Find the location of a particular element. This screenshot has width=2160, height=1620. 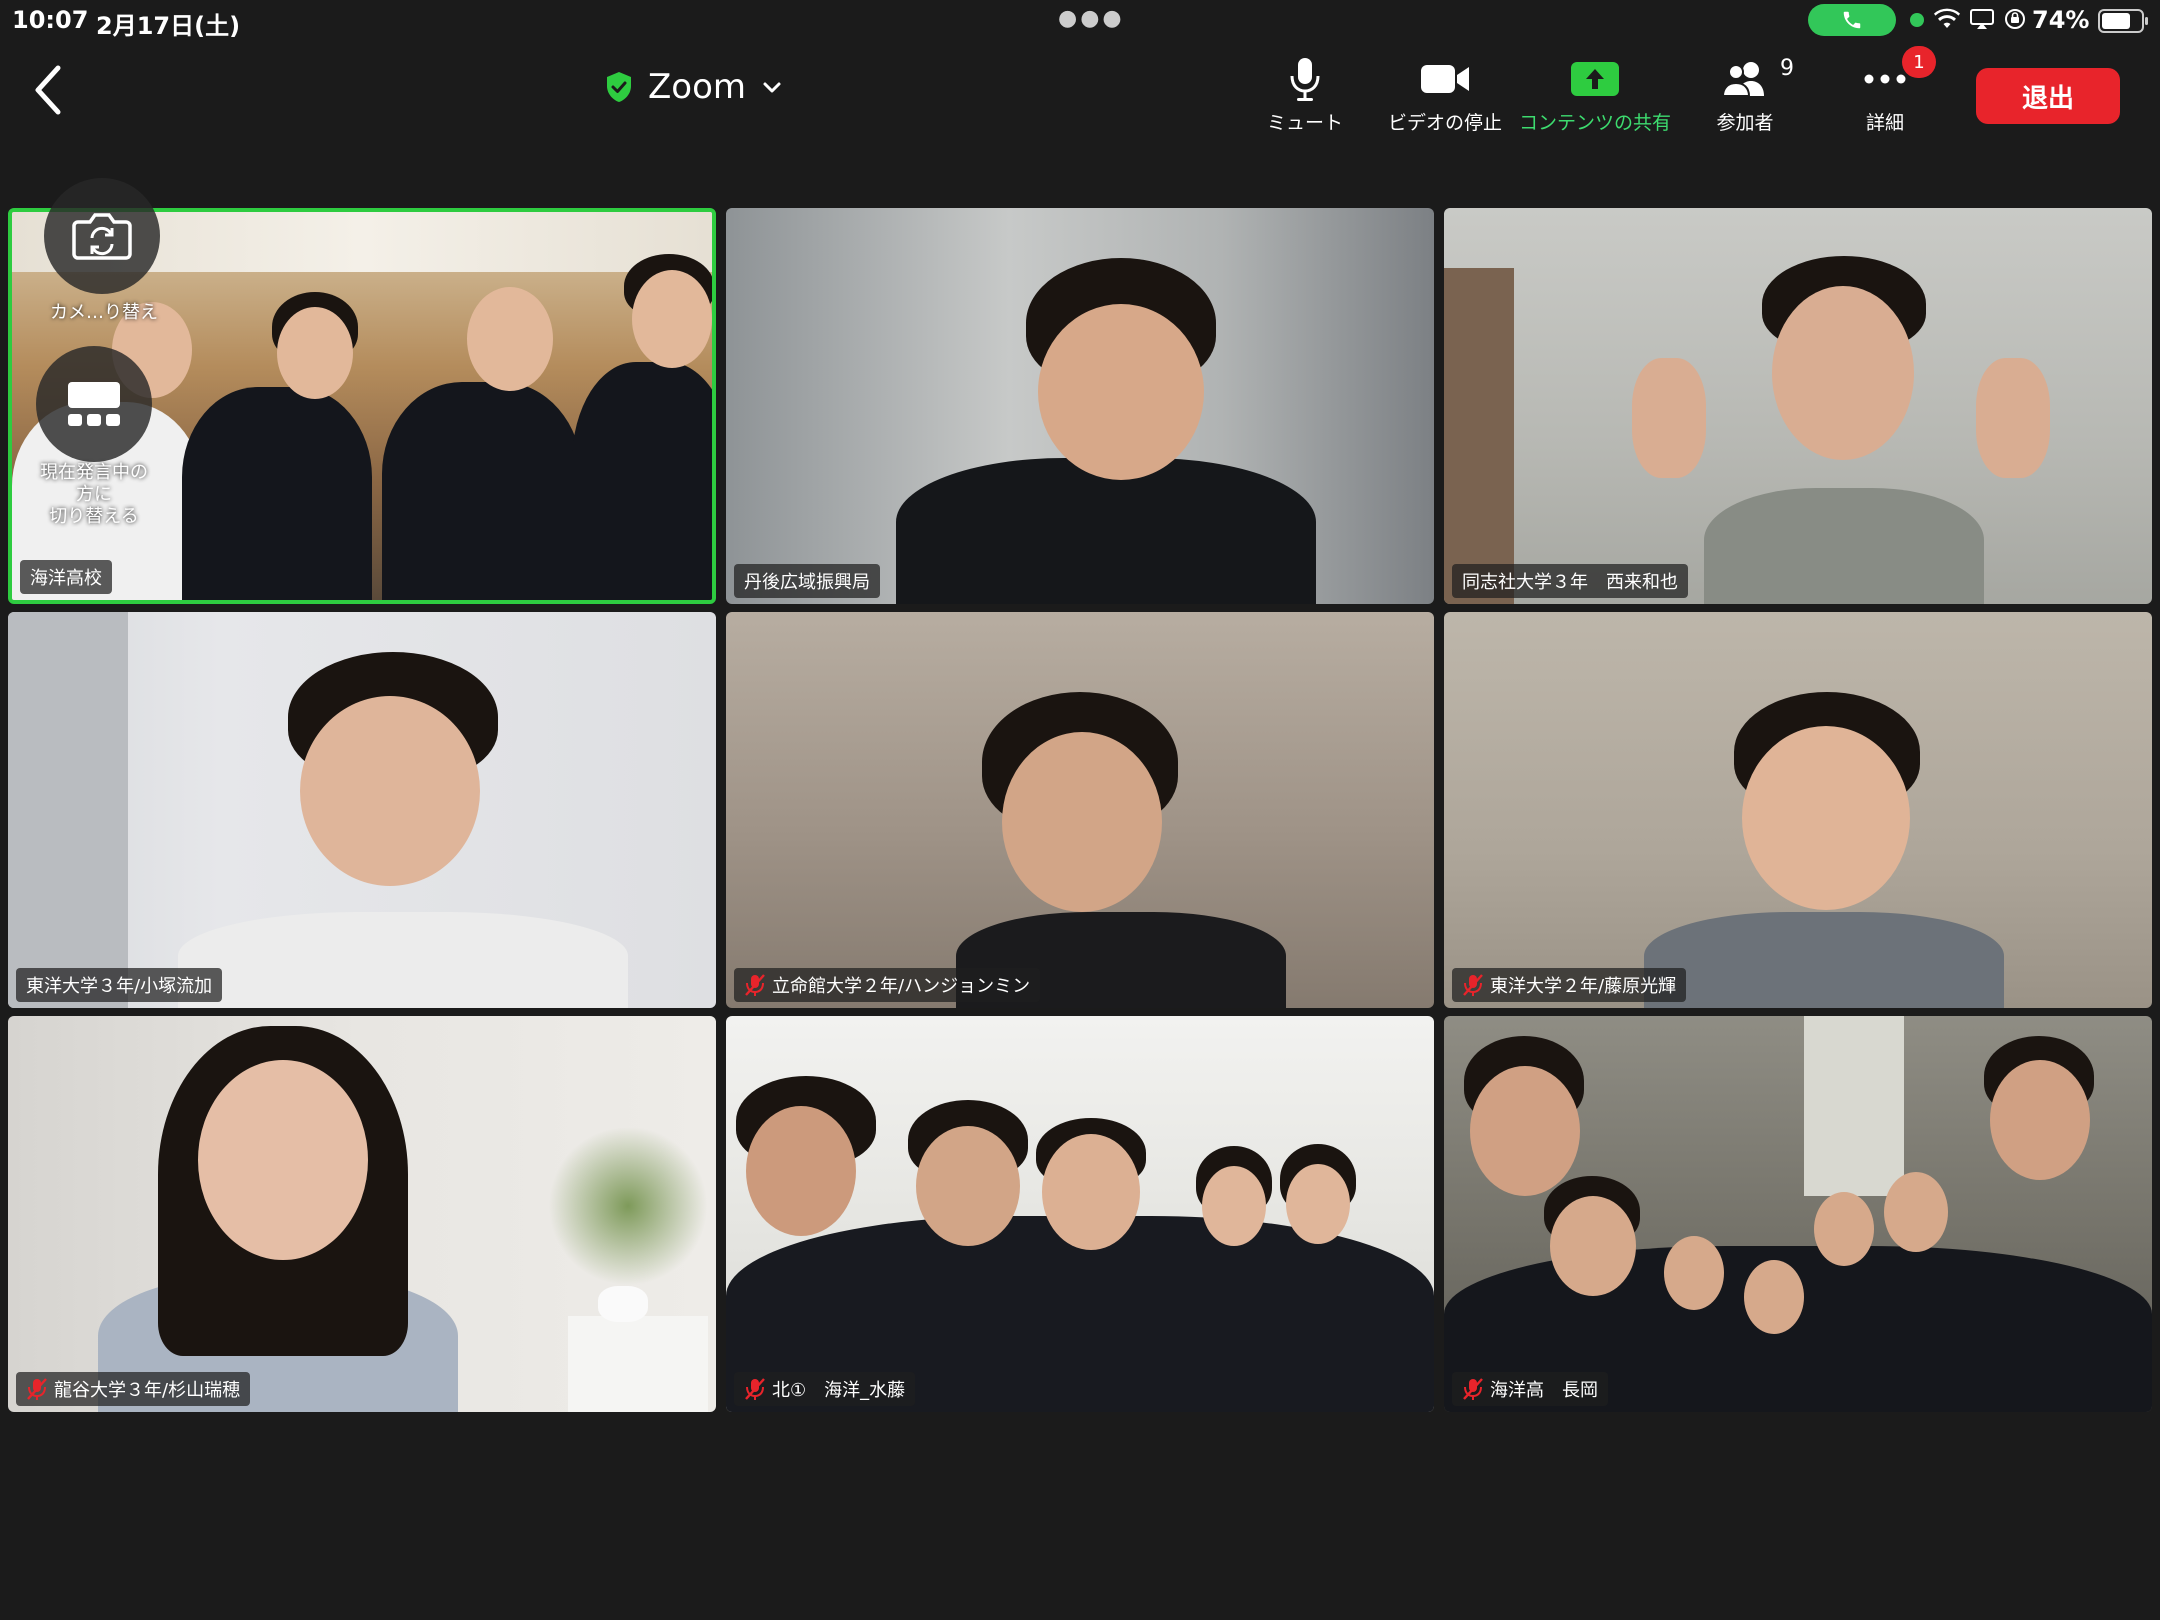

video-tile: 同志社大学３年 西来和也 is located at coordinates (1798, 406).